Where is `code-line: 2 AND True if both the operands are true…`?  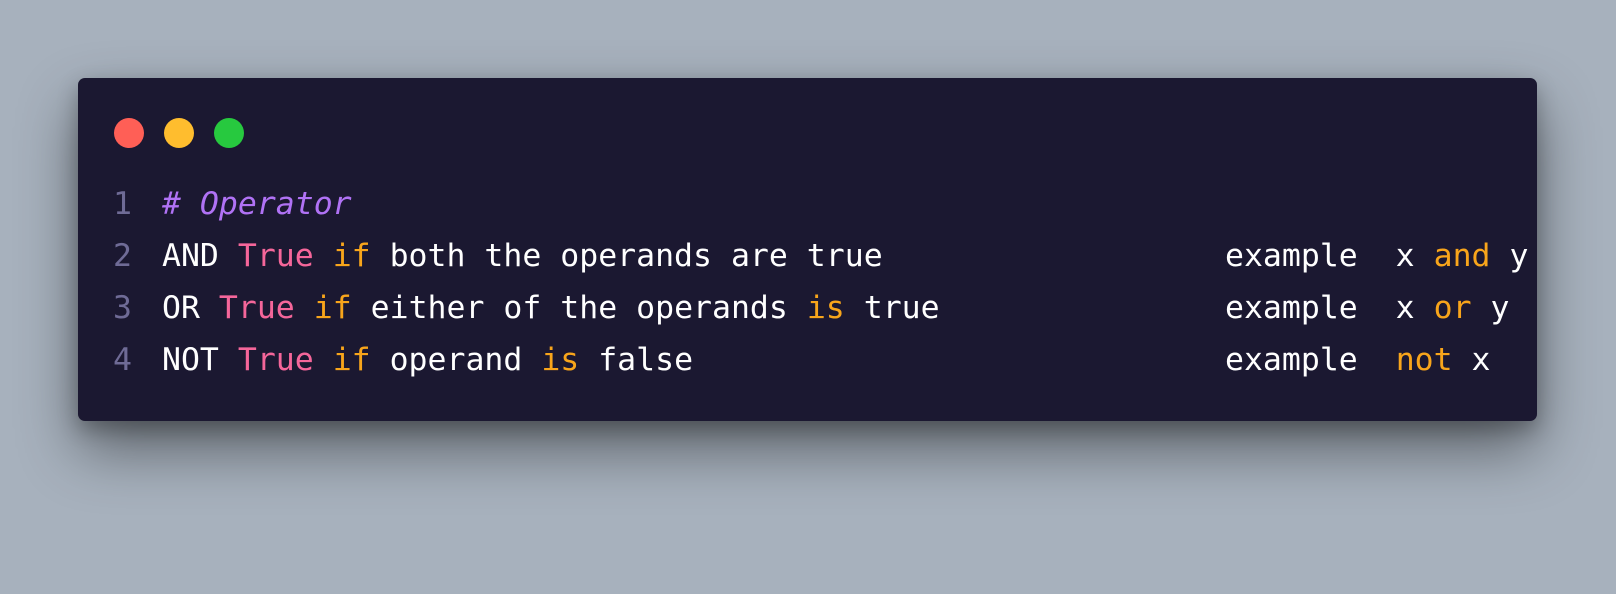 code-line: 2 AND True if both the operands are true… is located at coordinates (820, 256).